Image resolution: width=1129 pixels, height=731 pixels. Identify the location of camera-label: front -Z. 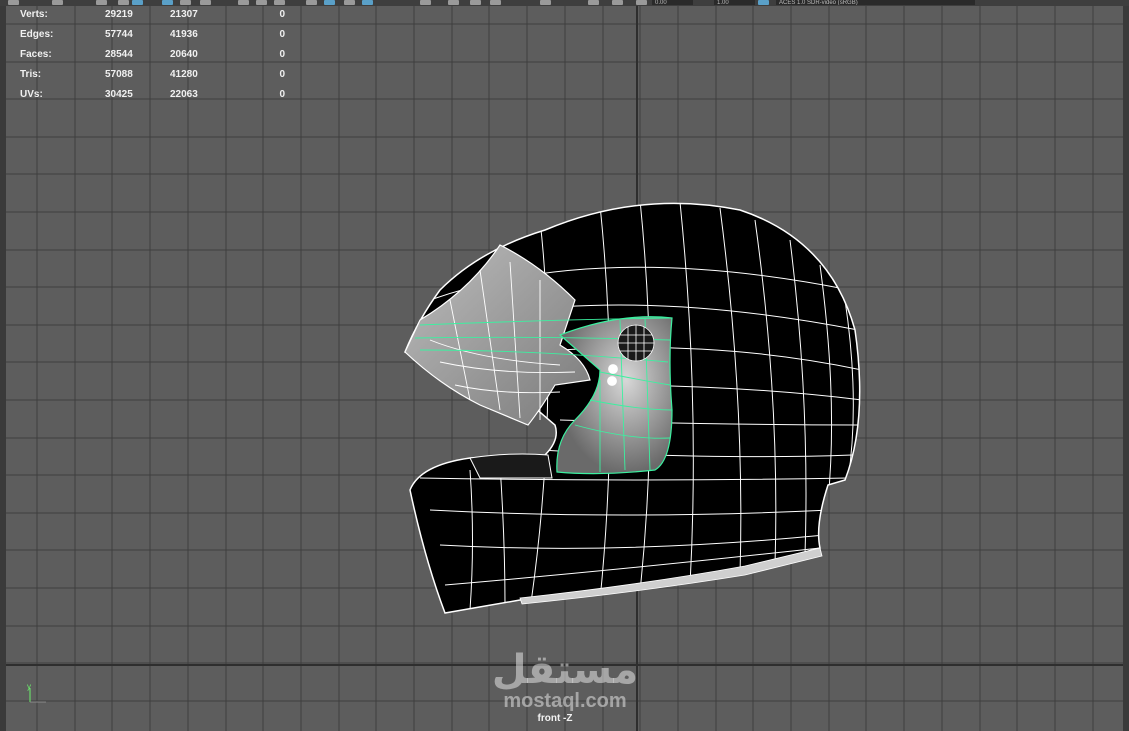
(555, 718).